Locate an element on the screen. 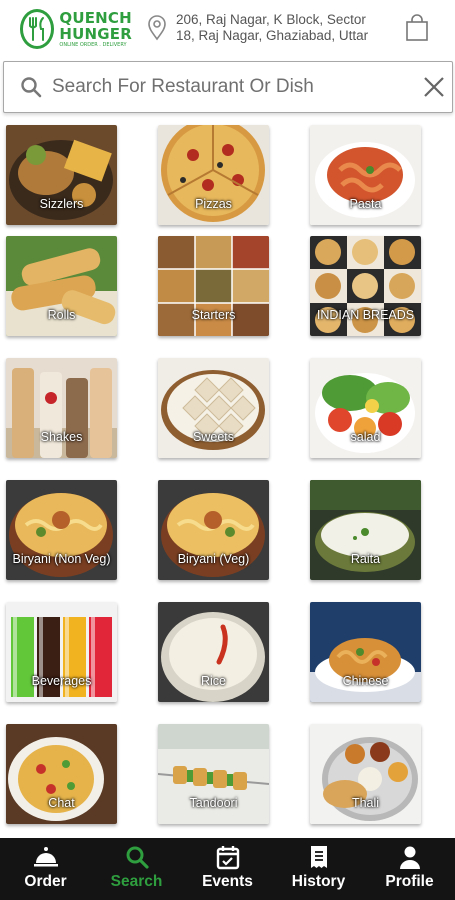 The image size is (455, 900). nav-label: Order is located at coordinates (45, 881).